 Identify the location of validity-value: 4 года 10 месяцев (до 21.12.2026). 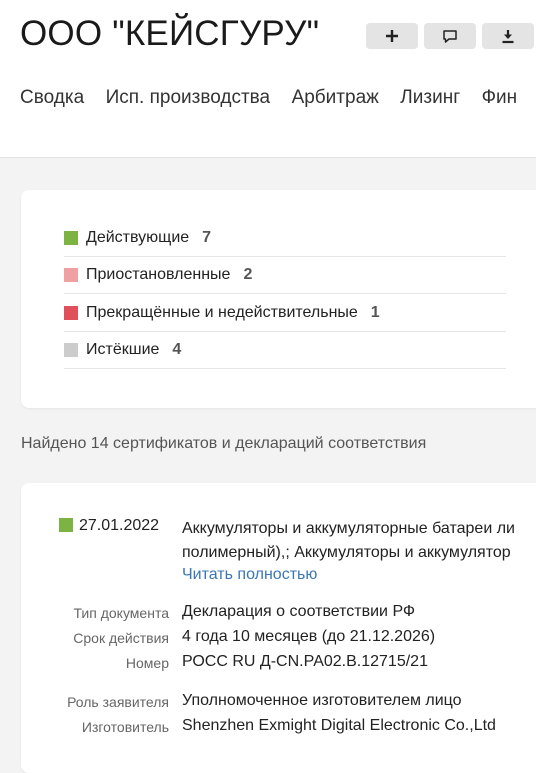
(309, 636).